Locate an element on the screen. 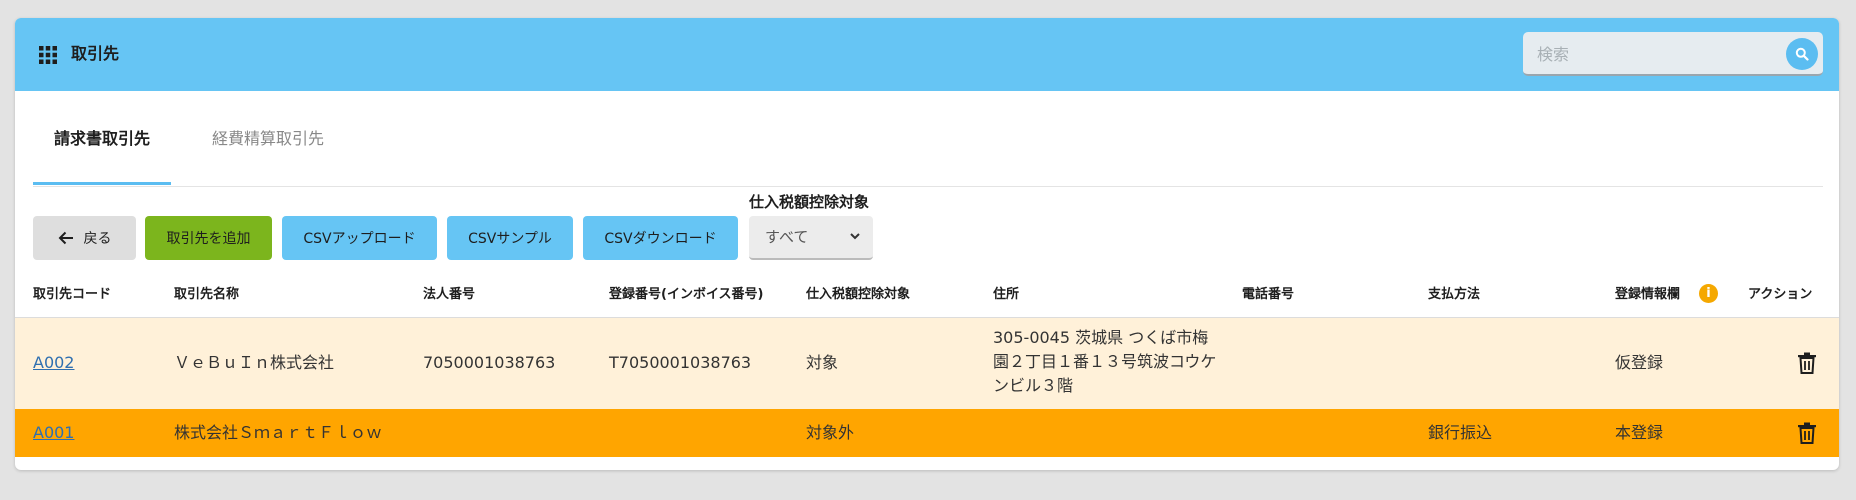  info-icon: i is located at coordinates (1708, 293).